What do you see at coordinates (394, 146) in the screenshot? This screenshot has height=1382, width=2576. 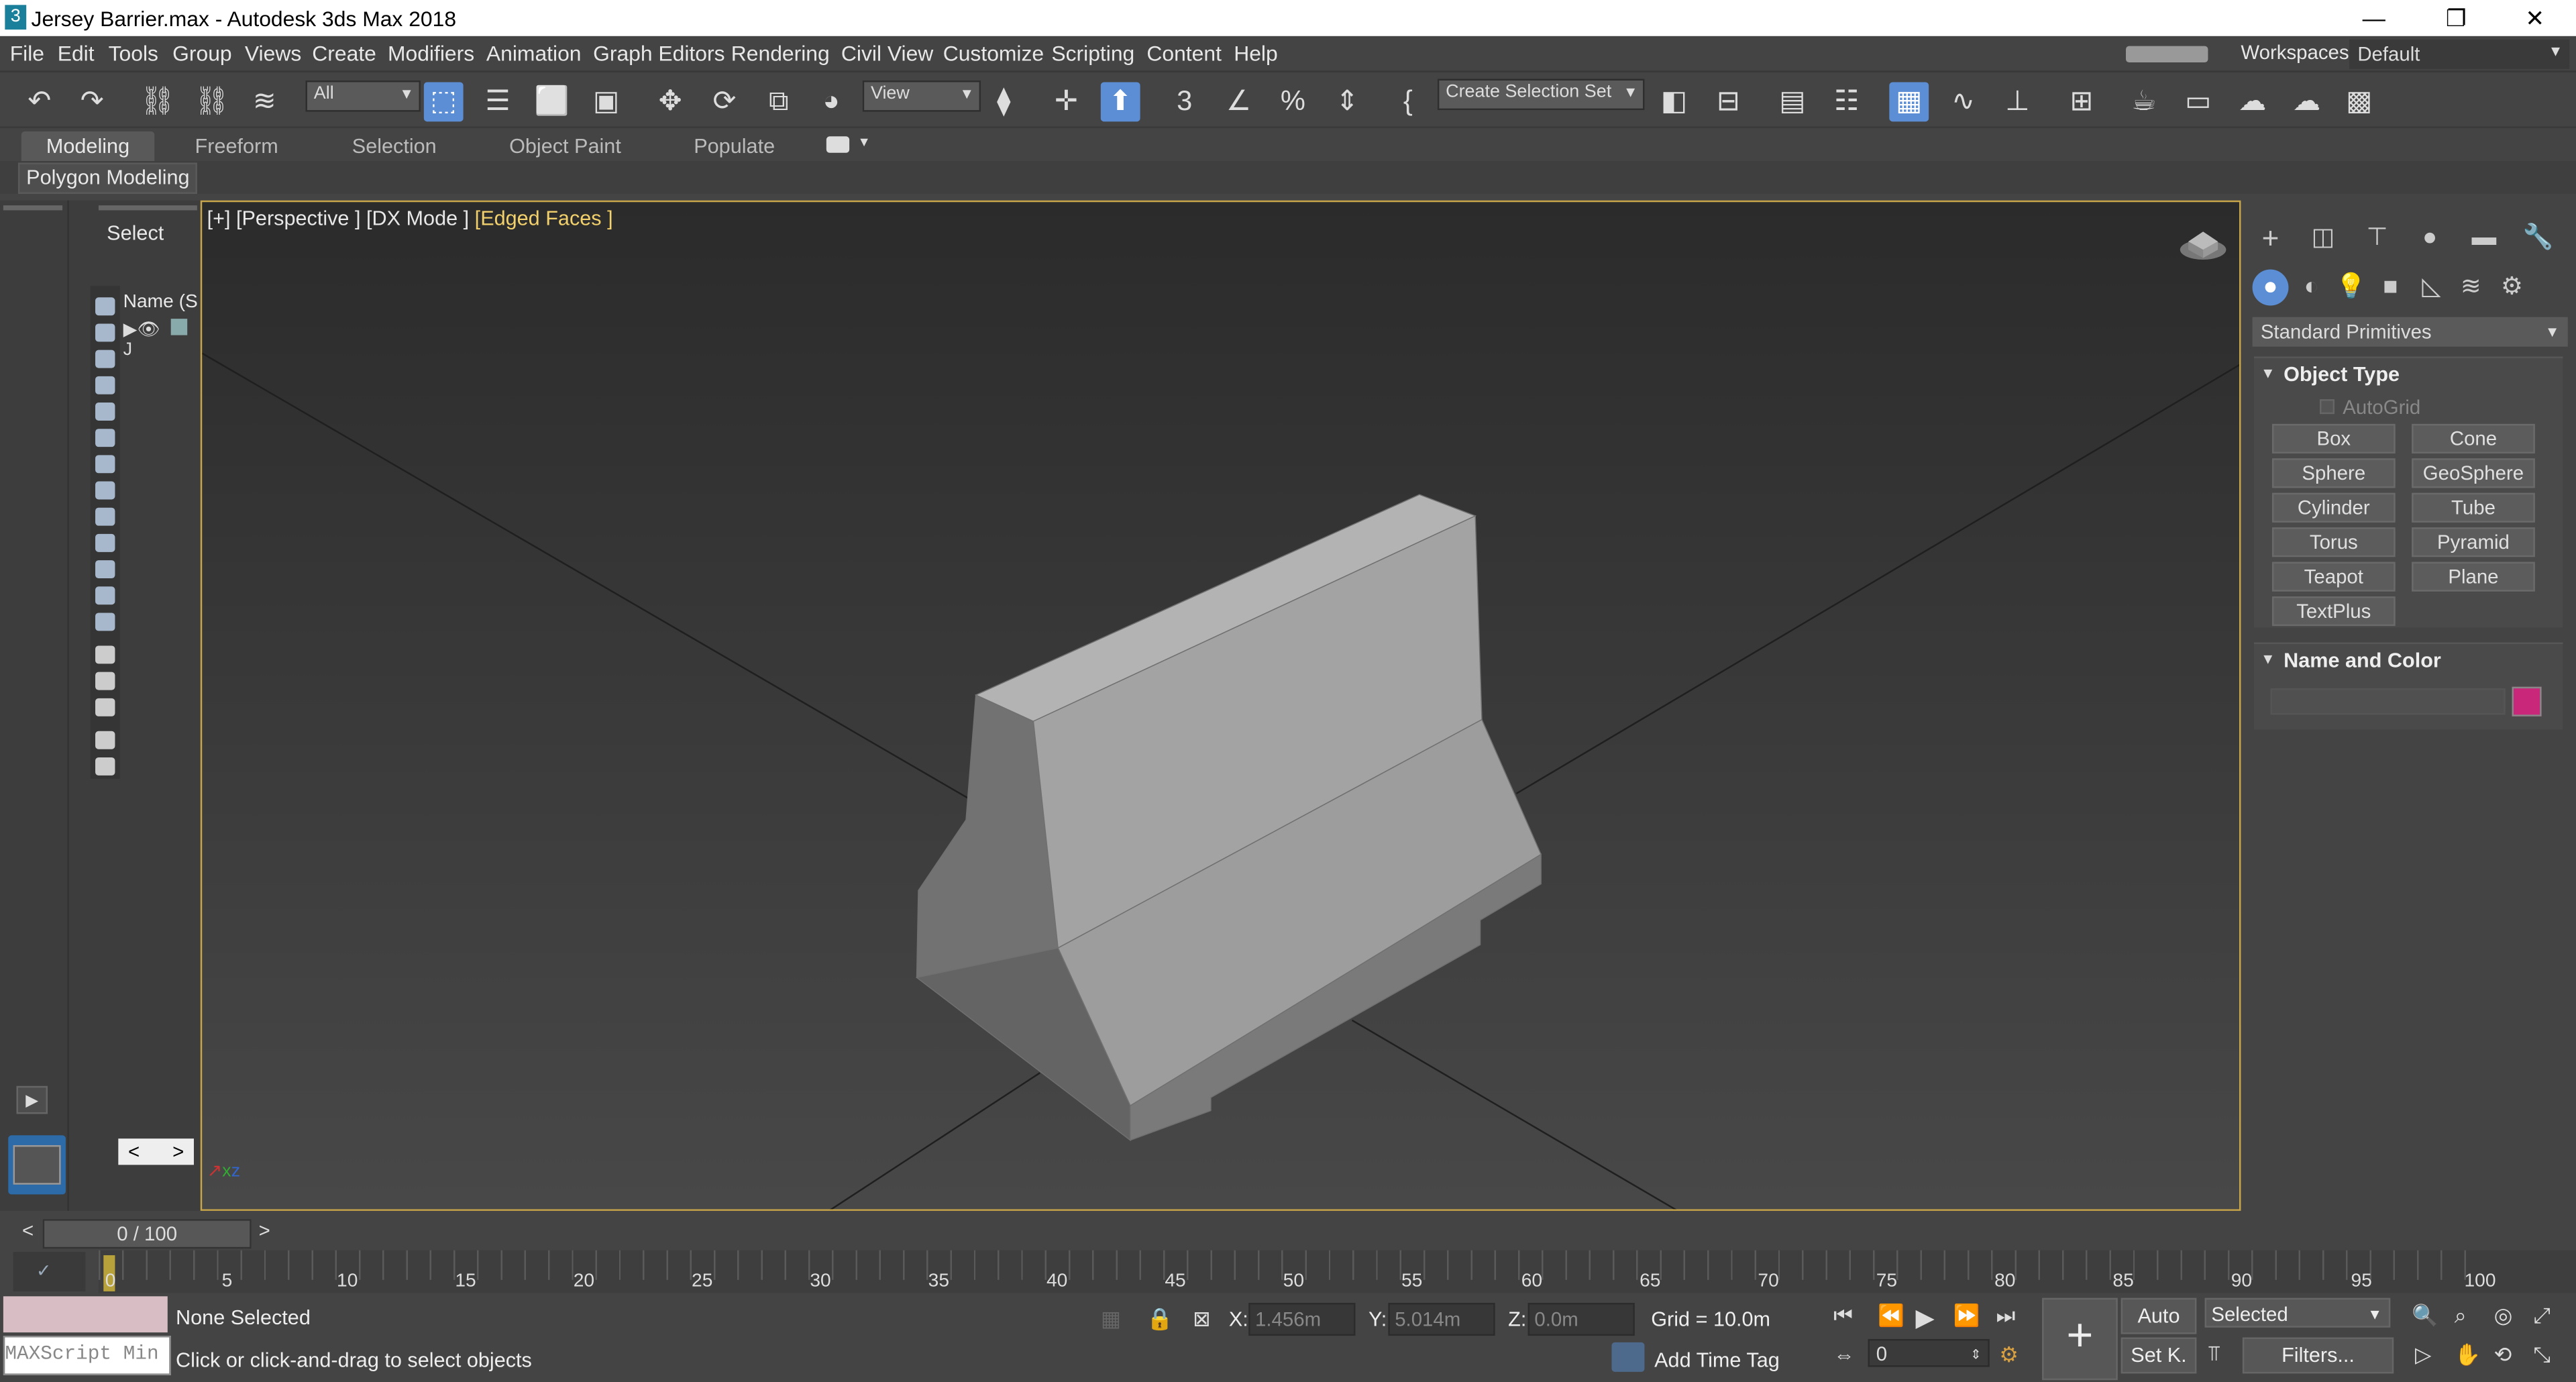 I see `tab-selection: Selection` at bounding box center [394, 146].